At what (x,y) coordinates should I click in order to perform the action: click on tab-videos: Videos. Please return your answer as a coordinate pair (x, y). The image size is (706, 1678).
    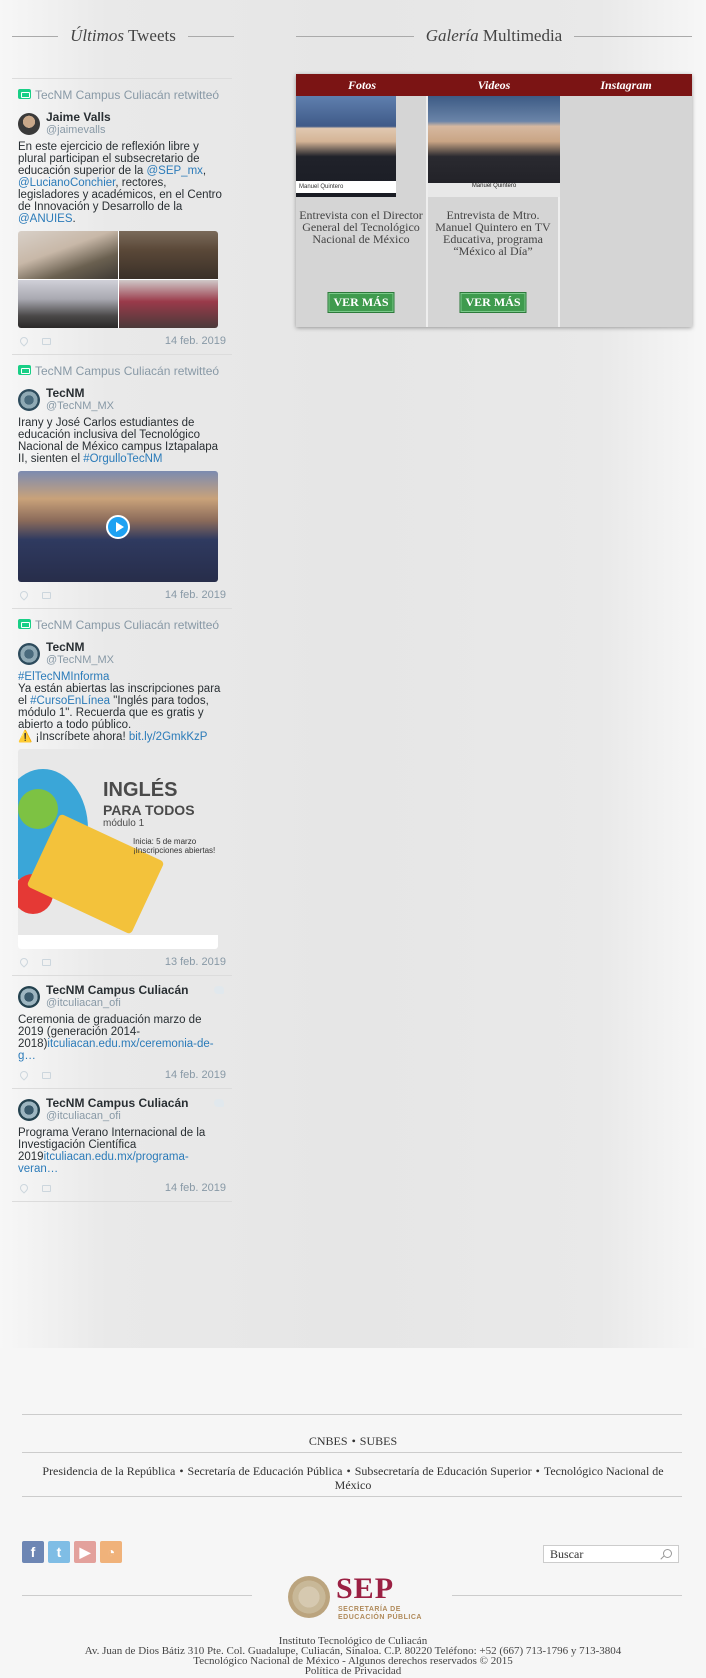
    Looking at the image, I should click on (494, 85).